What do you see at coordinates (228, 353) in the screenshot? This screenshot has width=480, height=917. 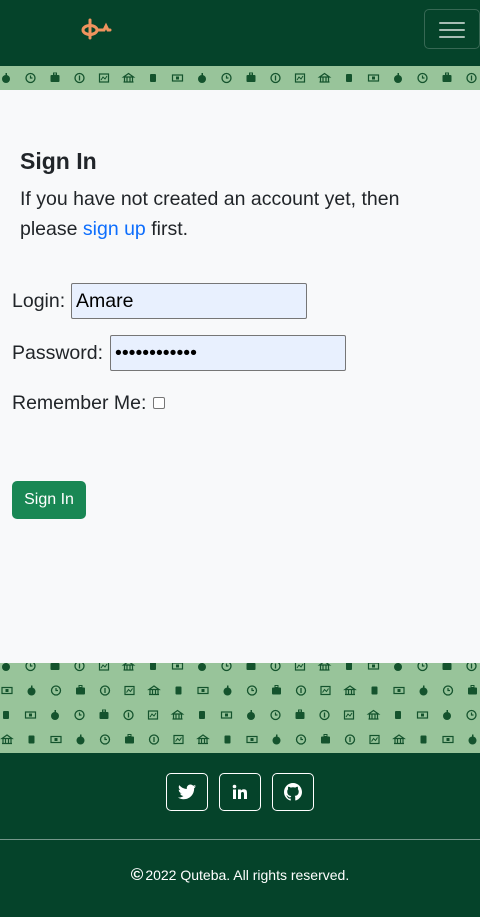 I see `password-input` at bounding box center [228, 353].